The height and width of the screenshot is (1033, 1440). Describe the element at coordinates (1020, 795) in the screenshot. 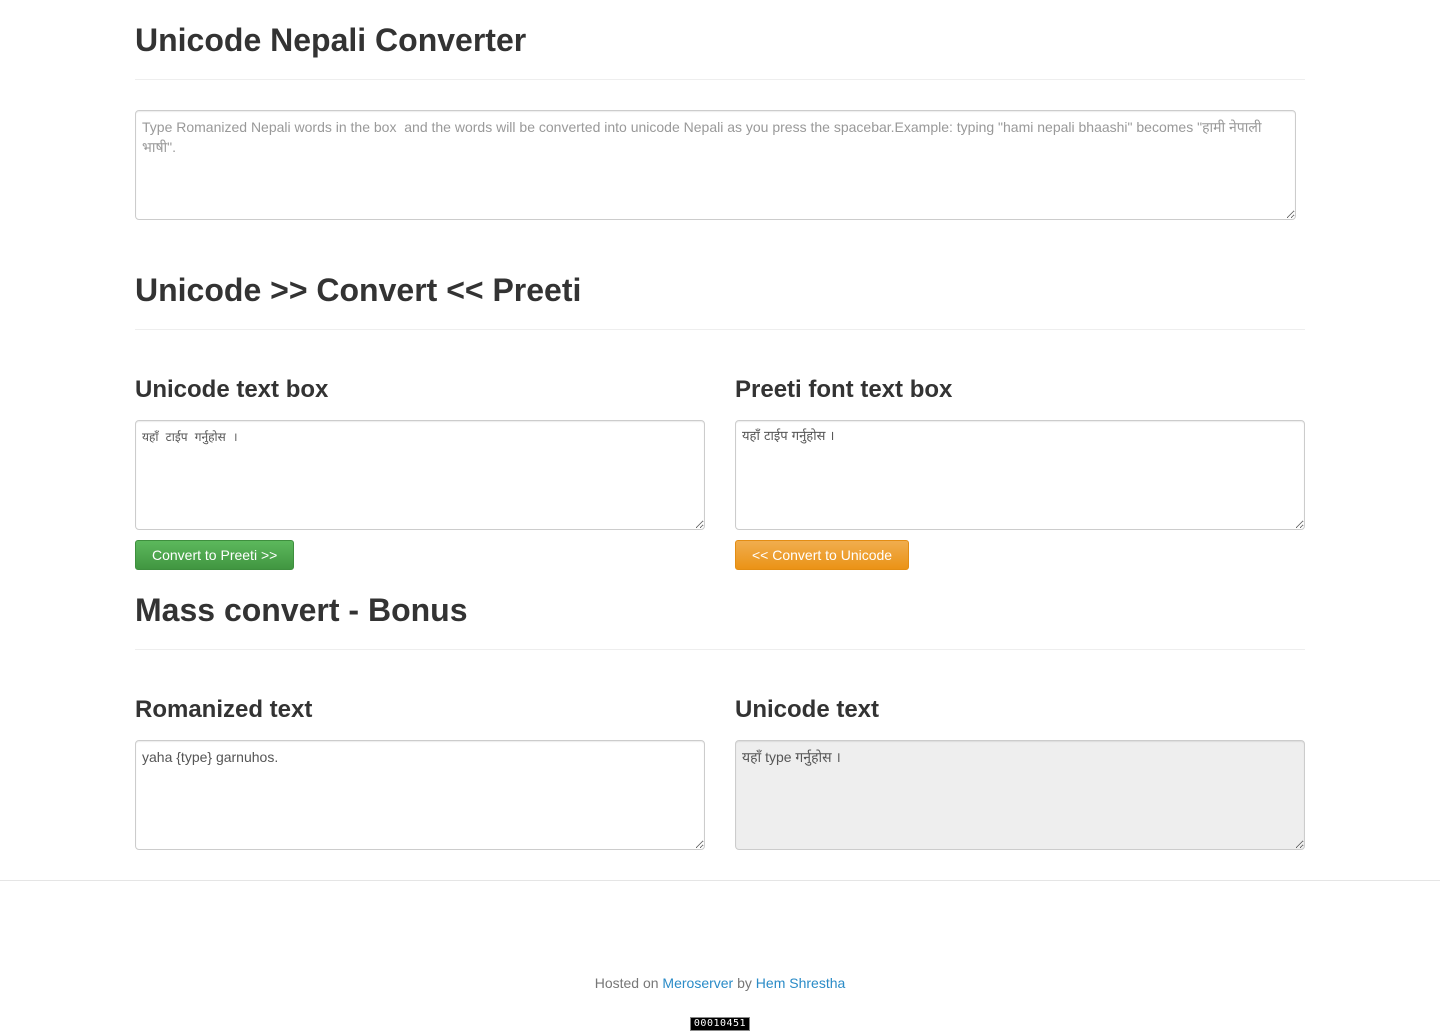

I see `unicode-output-textarea` at that location.